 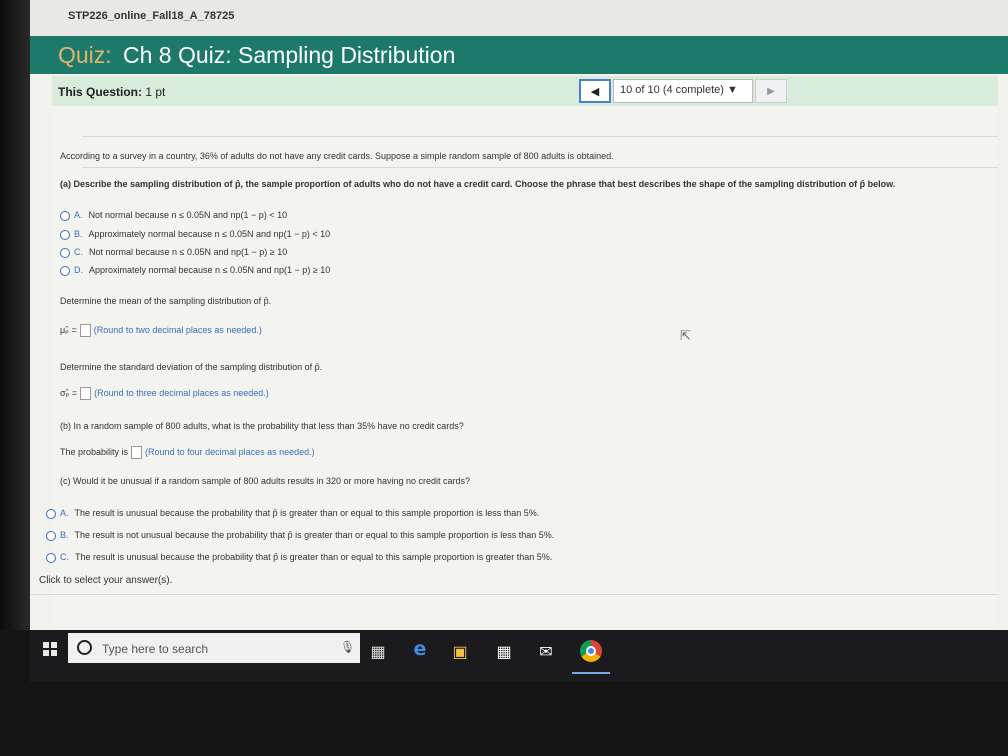 I want to click on previous-question-button: ◀, so click(x=595, y=91).